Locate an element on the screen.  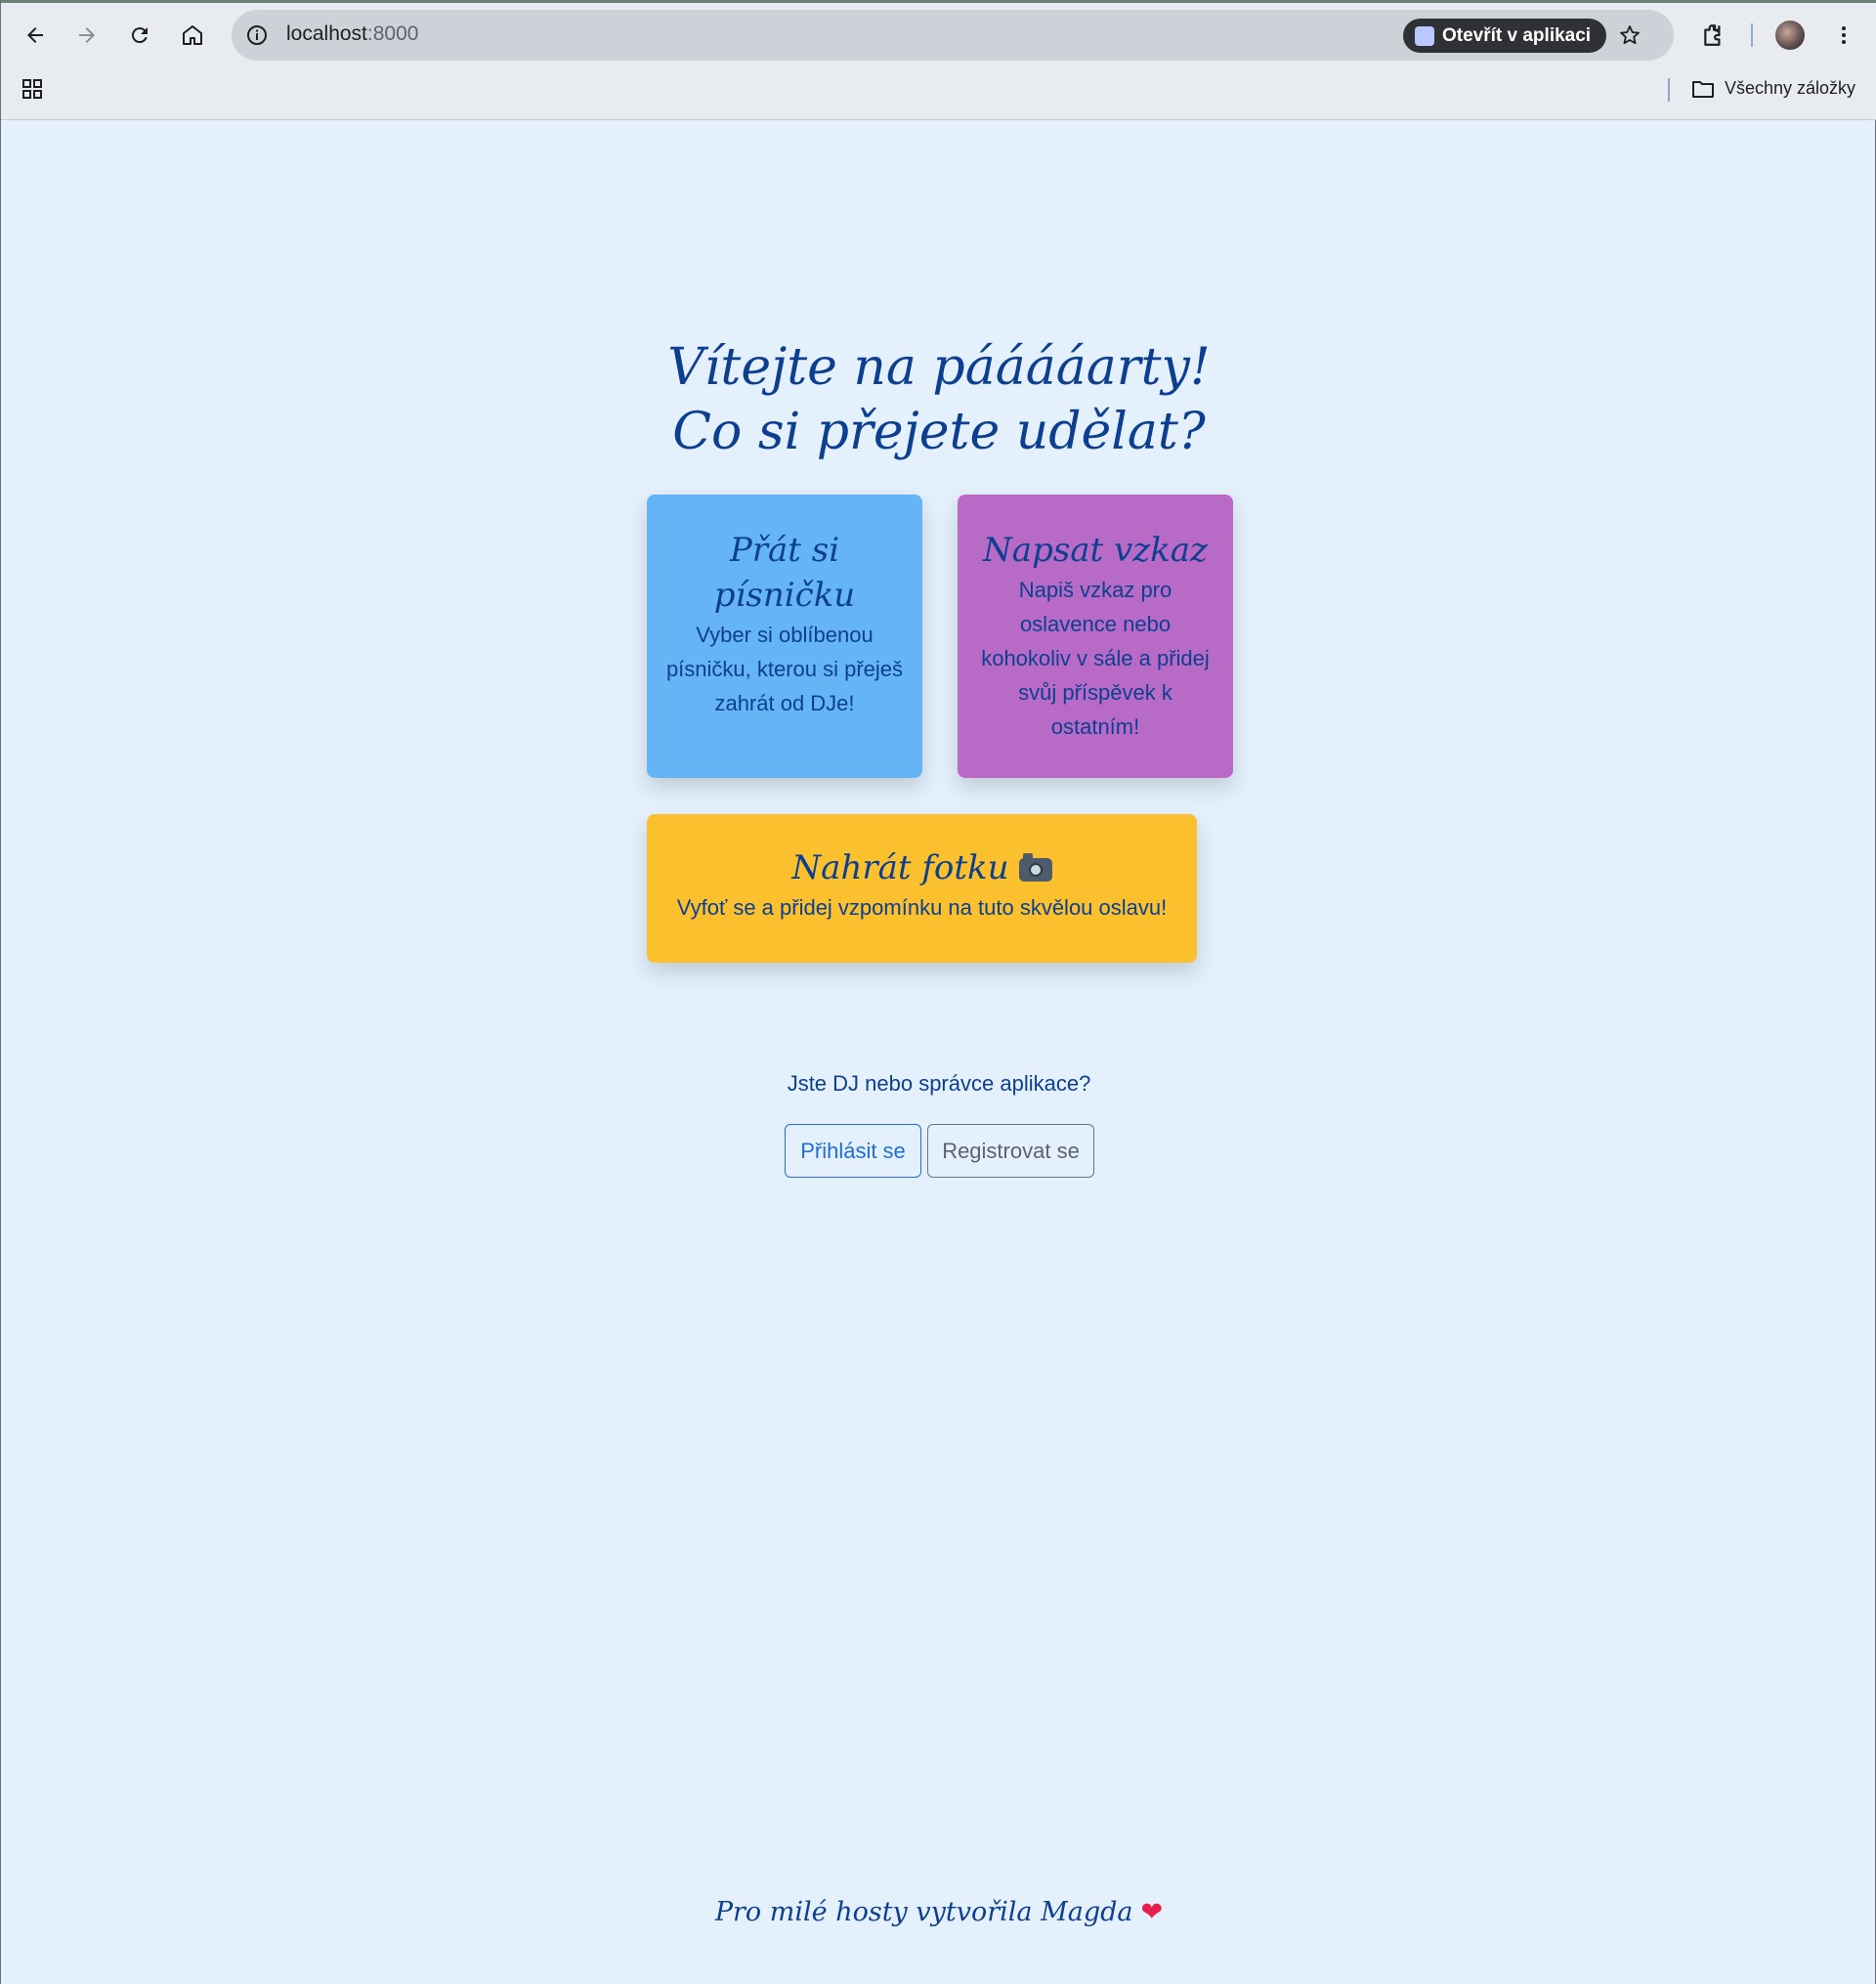
bookmarks-separator is located at coordinates (1669, 90).